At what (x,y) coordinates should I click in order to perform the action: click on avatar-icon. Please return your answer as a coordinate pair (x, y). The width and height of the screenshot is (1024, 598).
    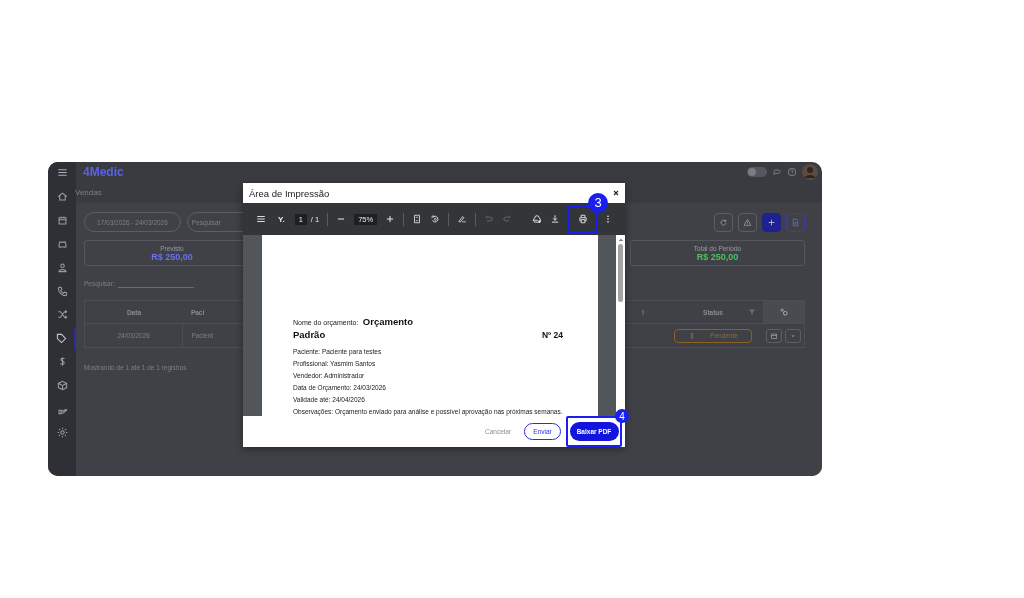
    Looking at the image, I should click on (810, 172).